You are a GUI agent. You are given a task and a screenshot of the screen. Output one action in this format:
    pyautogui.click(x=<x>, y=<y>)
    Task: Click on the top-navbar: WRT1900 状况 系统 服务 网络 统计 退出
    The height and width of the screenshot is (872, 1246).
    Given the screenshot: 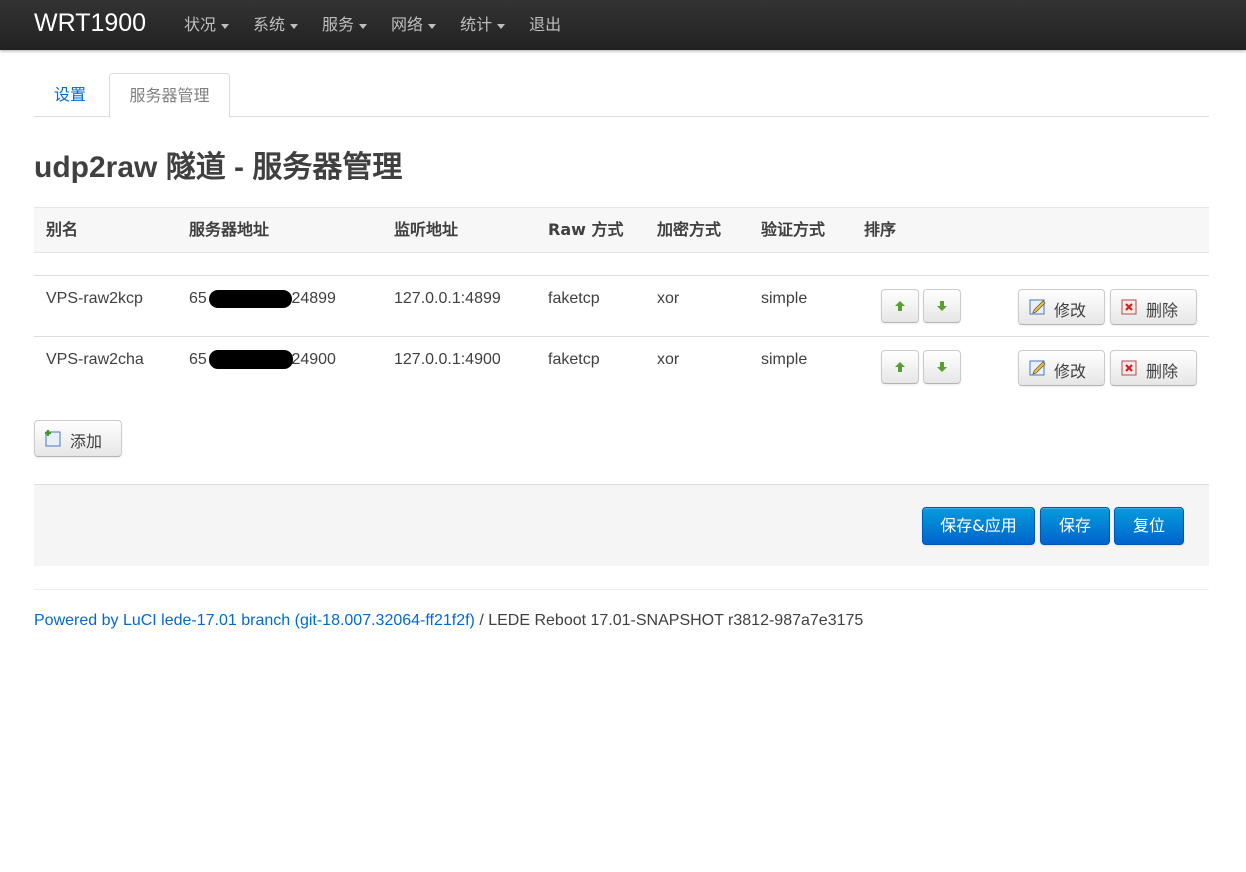 What is the action you would take?
    pyautogui.click(x=623, y=25)
    